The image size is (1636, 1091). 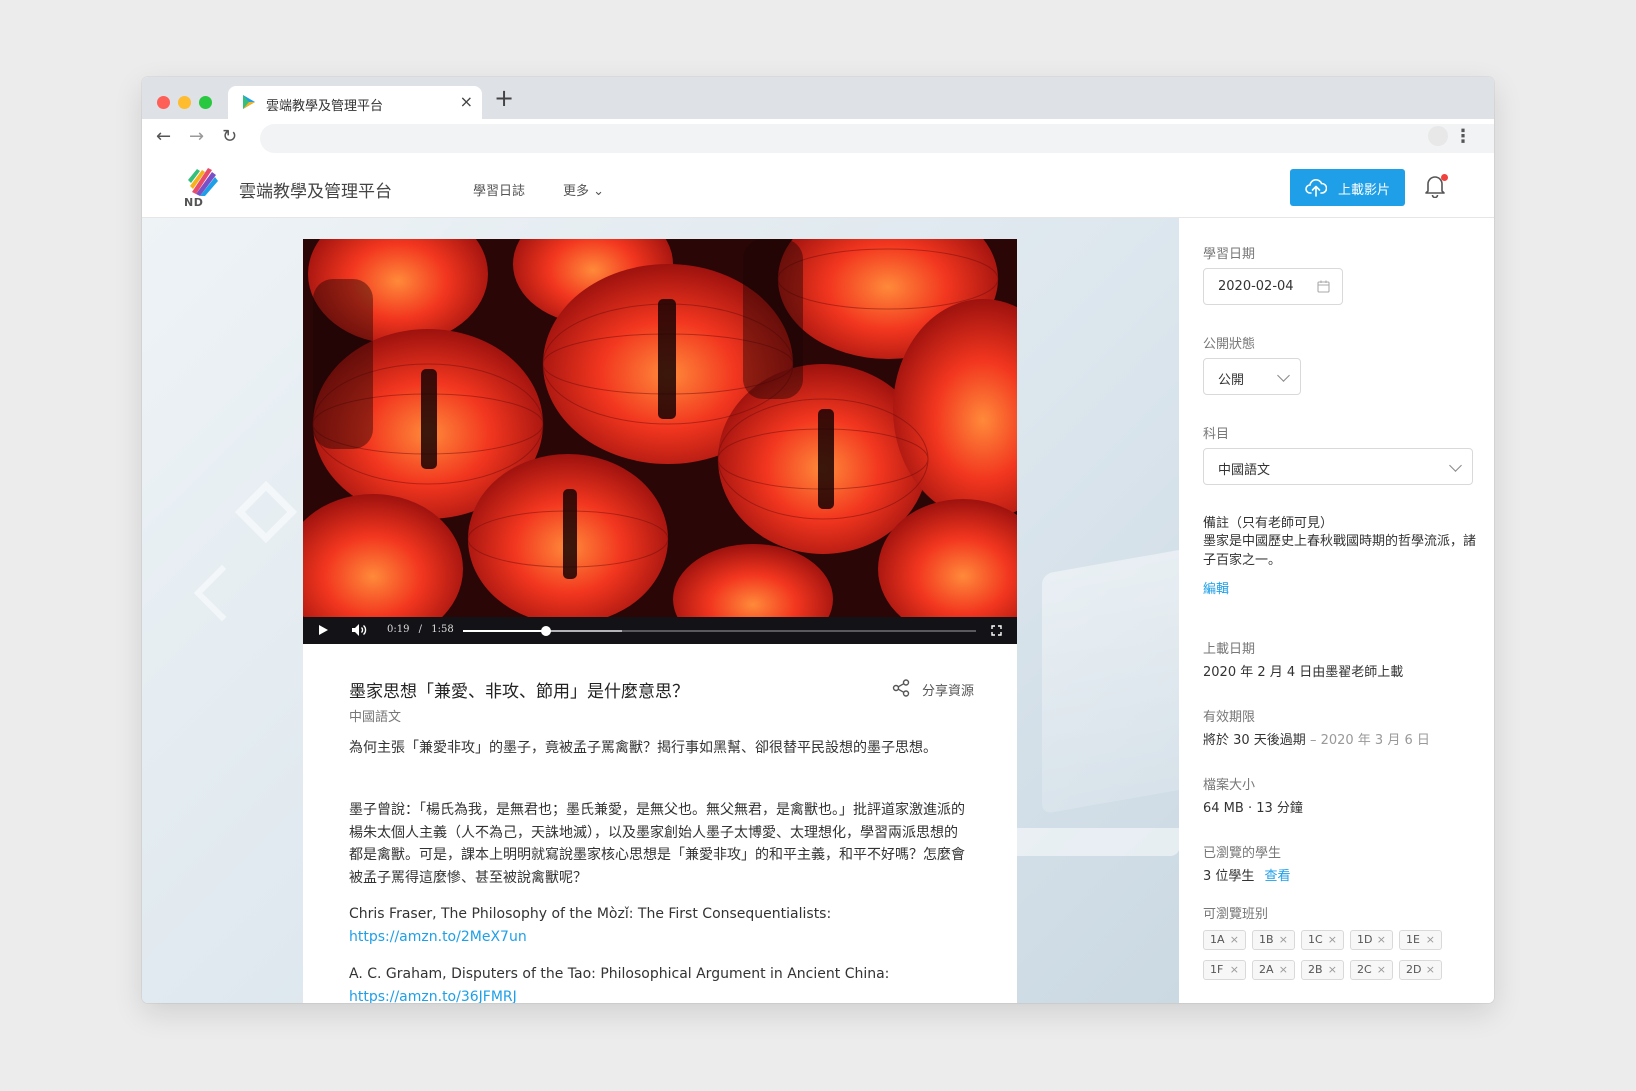 I want to click on class-chip: 2A ×, so click(x=1273, y=970).